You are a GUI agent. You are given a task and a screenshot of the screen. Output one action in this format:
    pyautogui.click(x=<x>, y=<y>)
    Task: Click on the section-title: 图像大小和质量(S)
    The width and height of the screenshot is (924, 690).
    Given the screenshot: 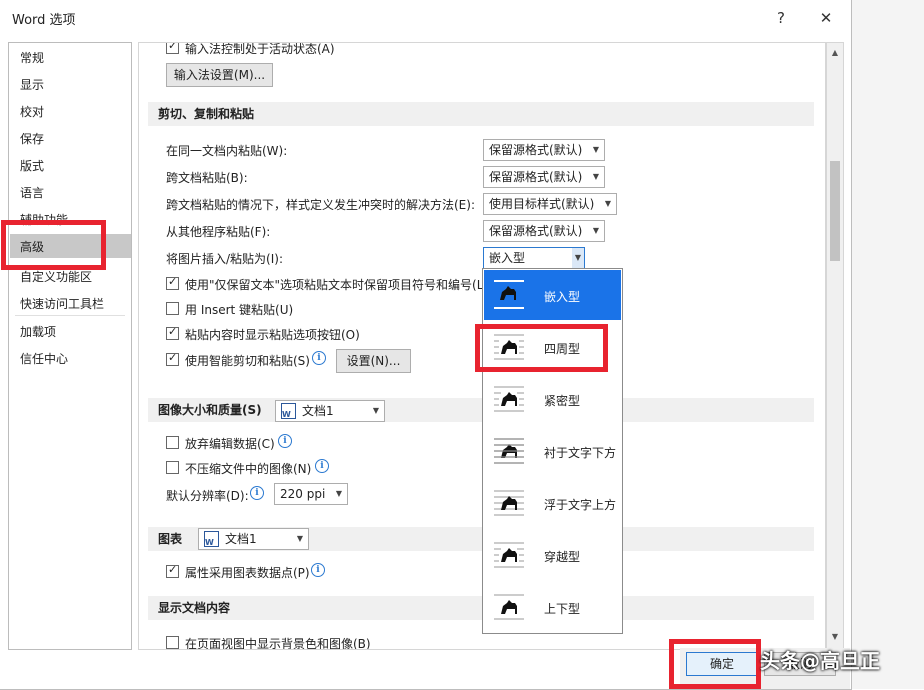 What is the action you would take?
    pyautogui.click(x=210, y=410)
    